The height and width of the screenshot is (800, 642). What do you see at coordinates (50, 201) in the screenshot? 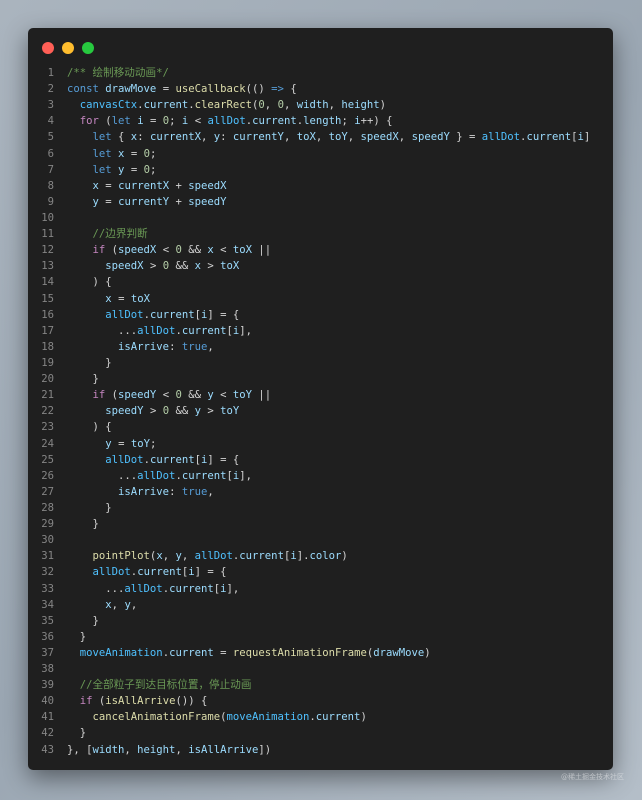
I see `line-number: 9` at bounding box center [50, 201].